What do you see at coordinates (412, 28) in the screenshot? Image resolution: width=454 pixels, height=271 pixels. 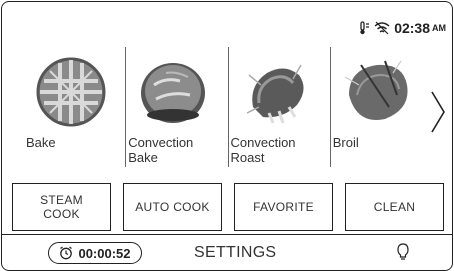 I see `clock-time: 02:38` at bounding box center [412, 28].